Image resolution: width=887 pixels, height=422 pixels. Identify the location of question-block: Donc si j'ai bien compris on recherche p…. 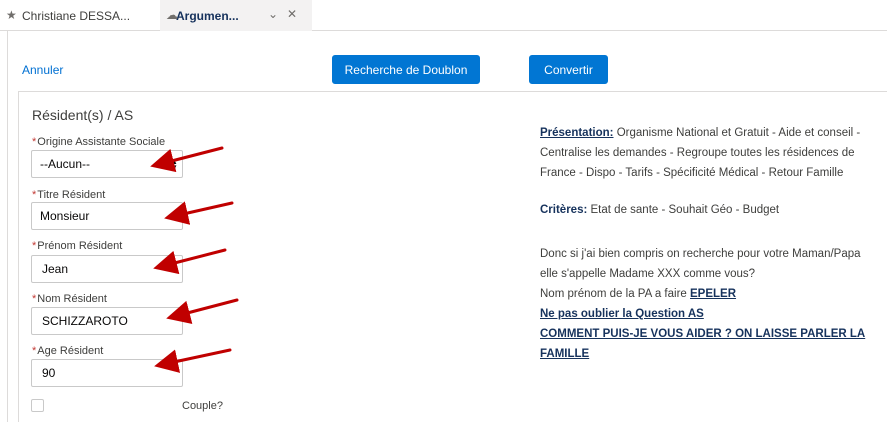
(702, 304).